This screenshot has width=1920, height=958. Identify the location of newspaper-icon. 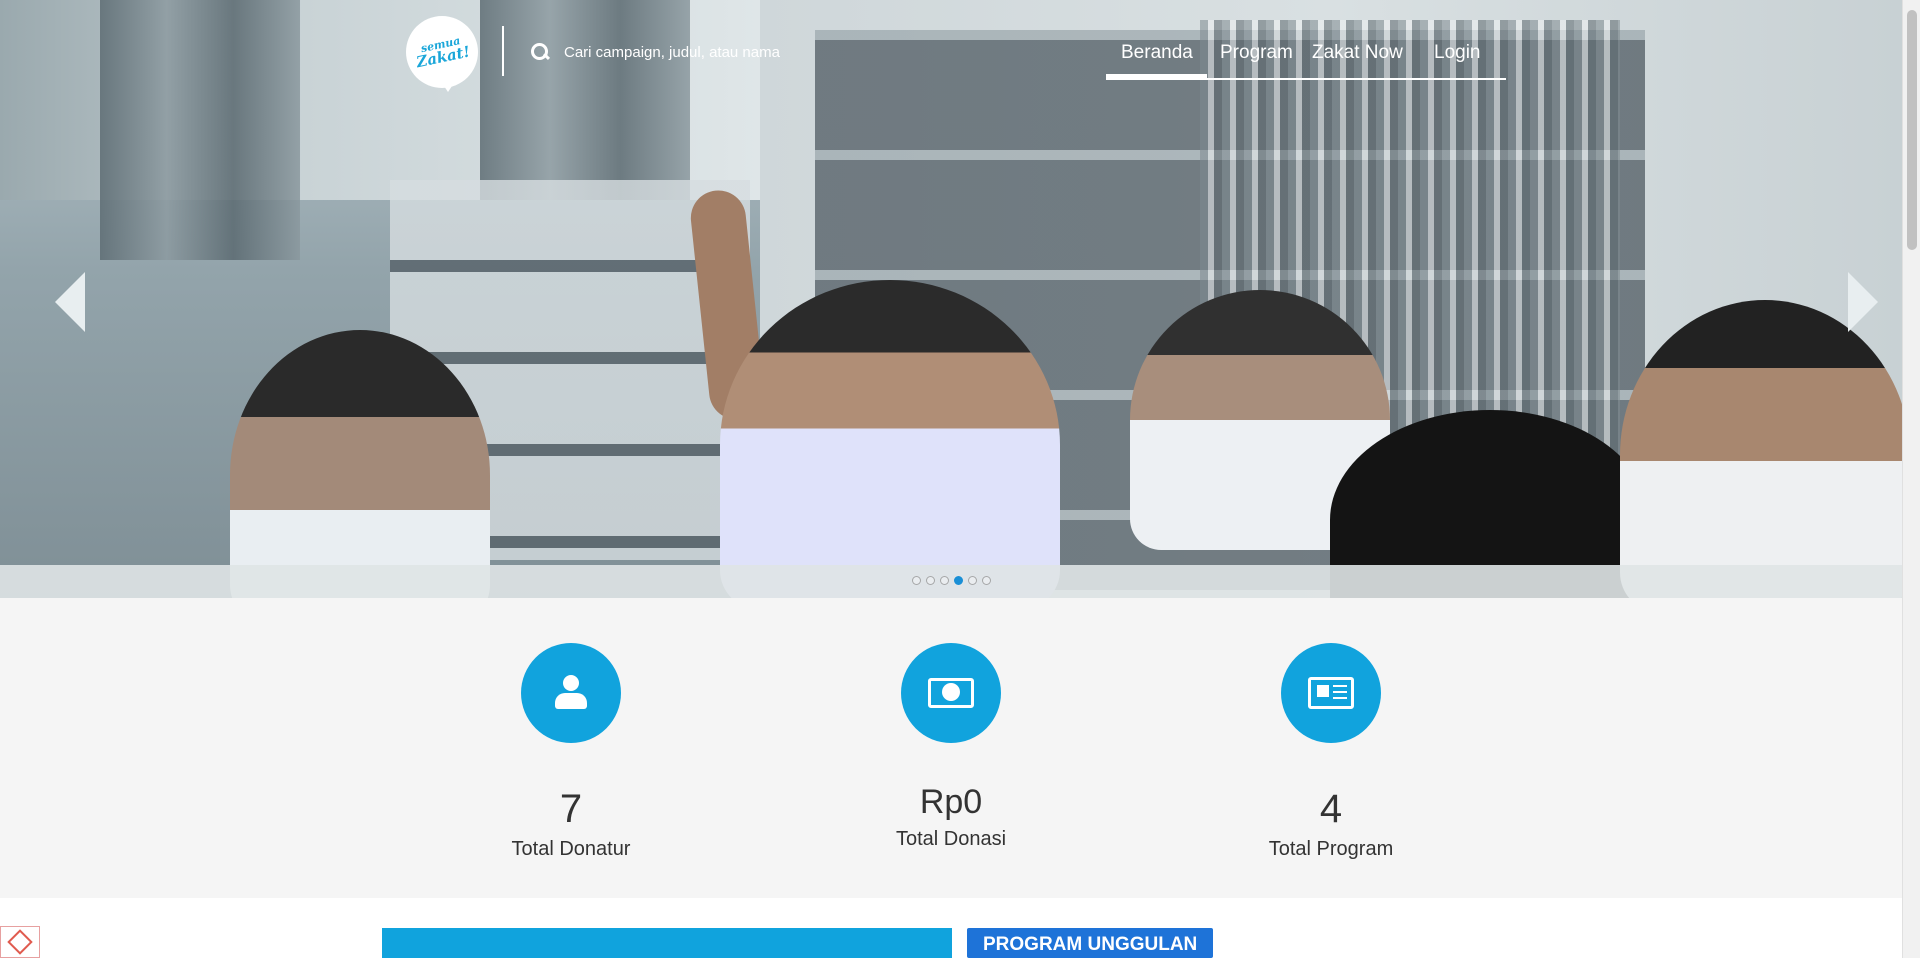
(1331, 693).